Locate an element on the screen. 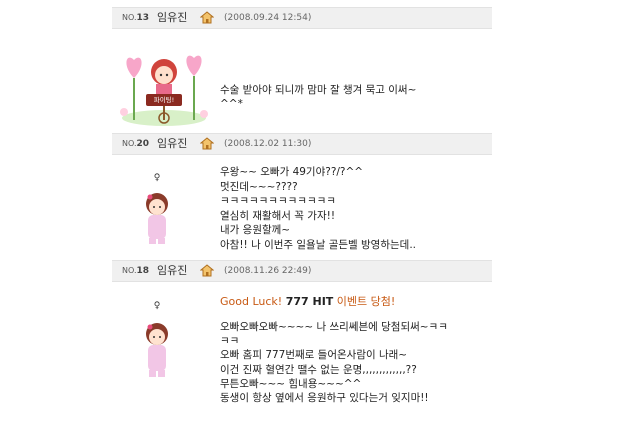 The width and height of the screenshot is (624, 429). entry-header: NO.13 임유진 (2008.09.24 12:54) is located at coordinates (302, 18).